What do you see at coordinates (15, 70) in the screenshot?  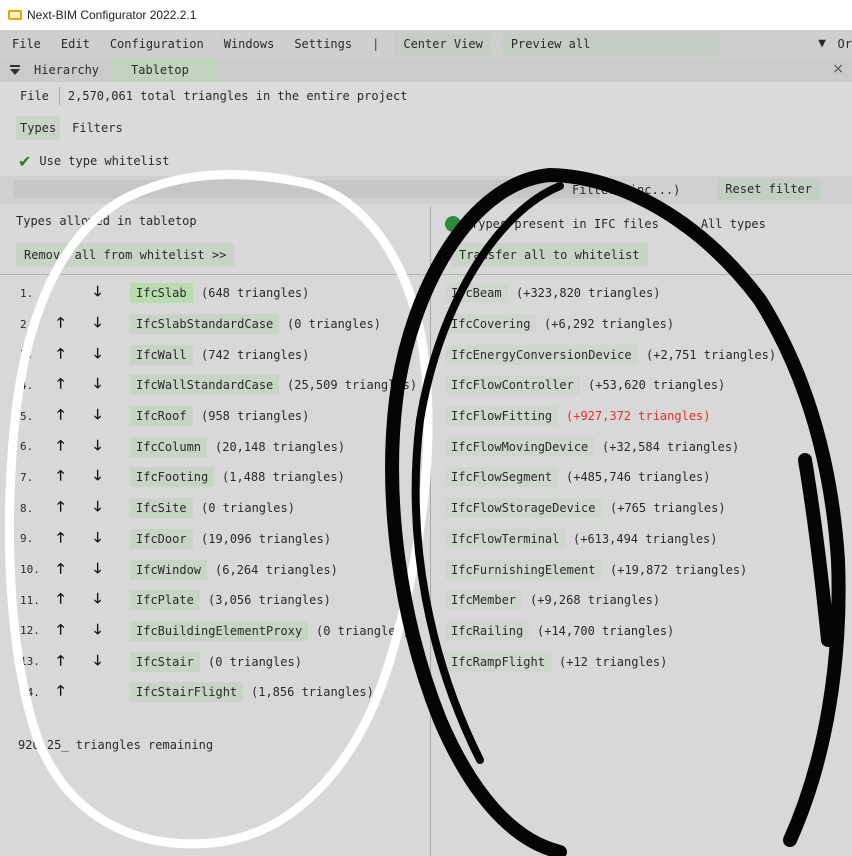 I see `collapse-menu-icon` at bounding box center [15, 70].